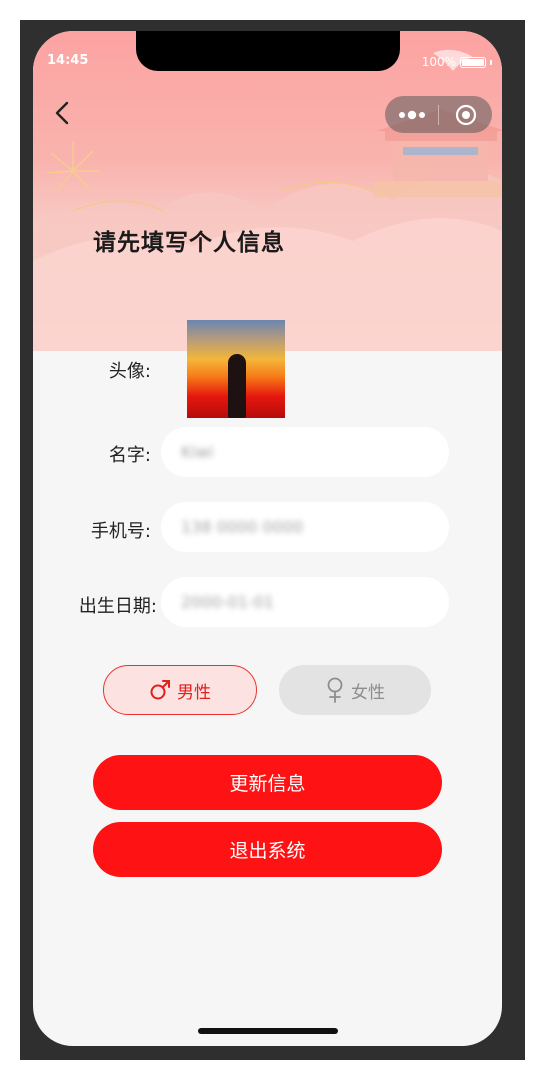 Image resolution: width=545 pixels, height=1080 pixels. I want to click on gender-male-button: 男性, so click(180, 690).